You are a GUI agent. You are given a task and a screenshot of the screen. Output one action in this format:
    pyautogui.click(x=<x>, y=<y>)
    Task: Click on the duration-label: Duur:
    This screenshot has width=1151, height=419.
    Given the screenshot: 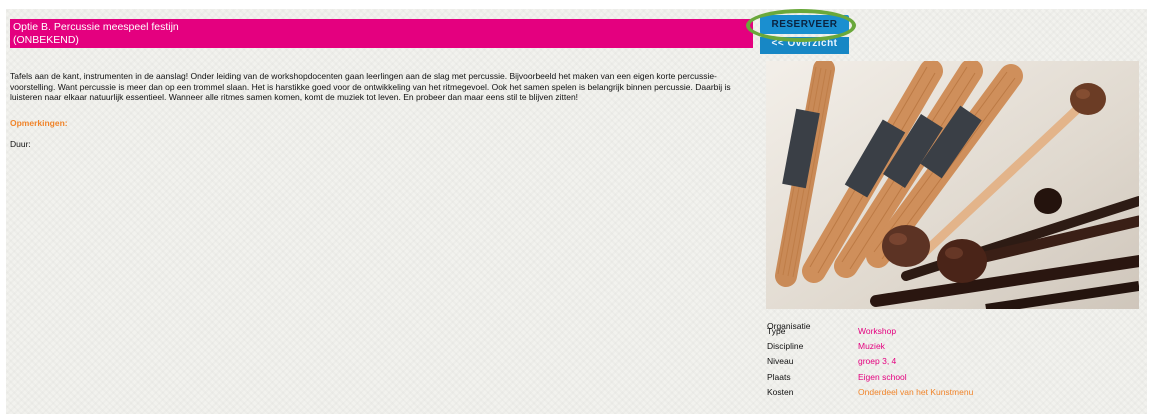 What is the action you would take?
    pyautogui.click(x=20, y=144)
    